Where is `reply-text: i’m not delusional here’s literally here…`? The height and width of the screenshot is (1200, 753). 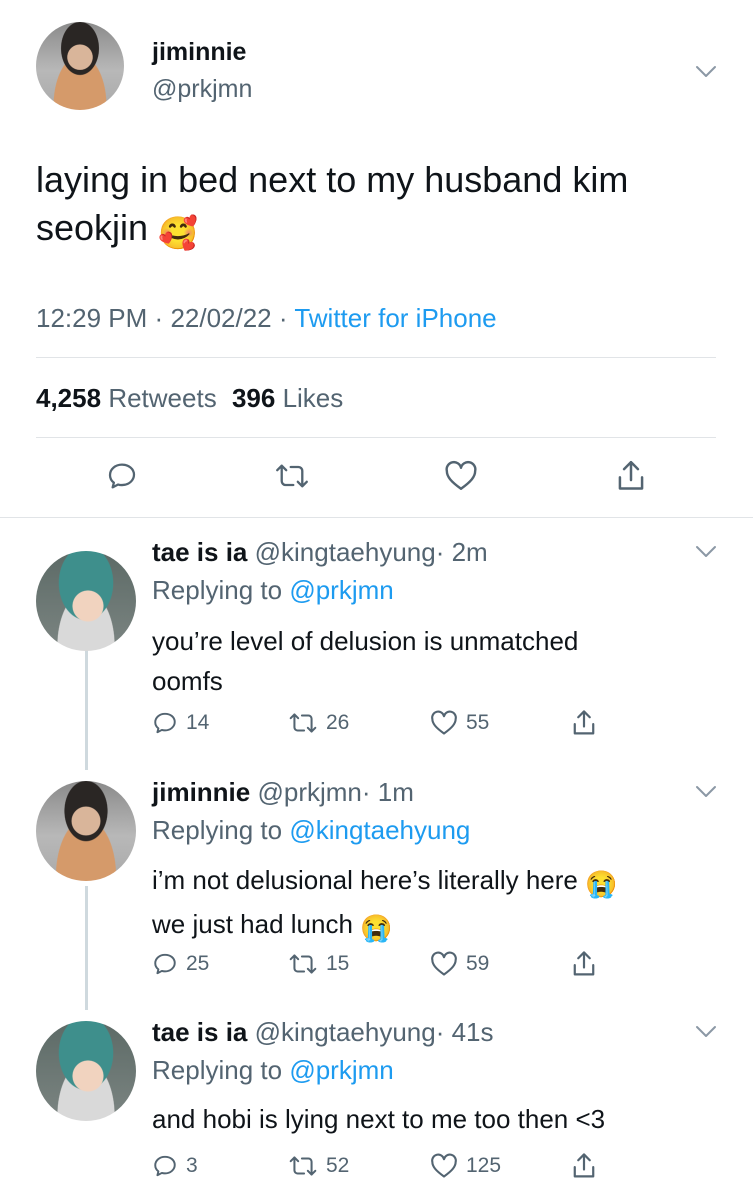 reply-text: i’m not delusional here’s literally here… is located at coordinates (384, 904).